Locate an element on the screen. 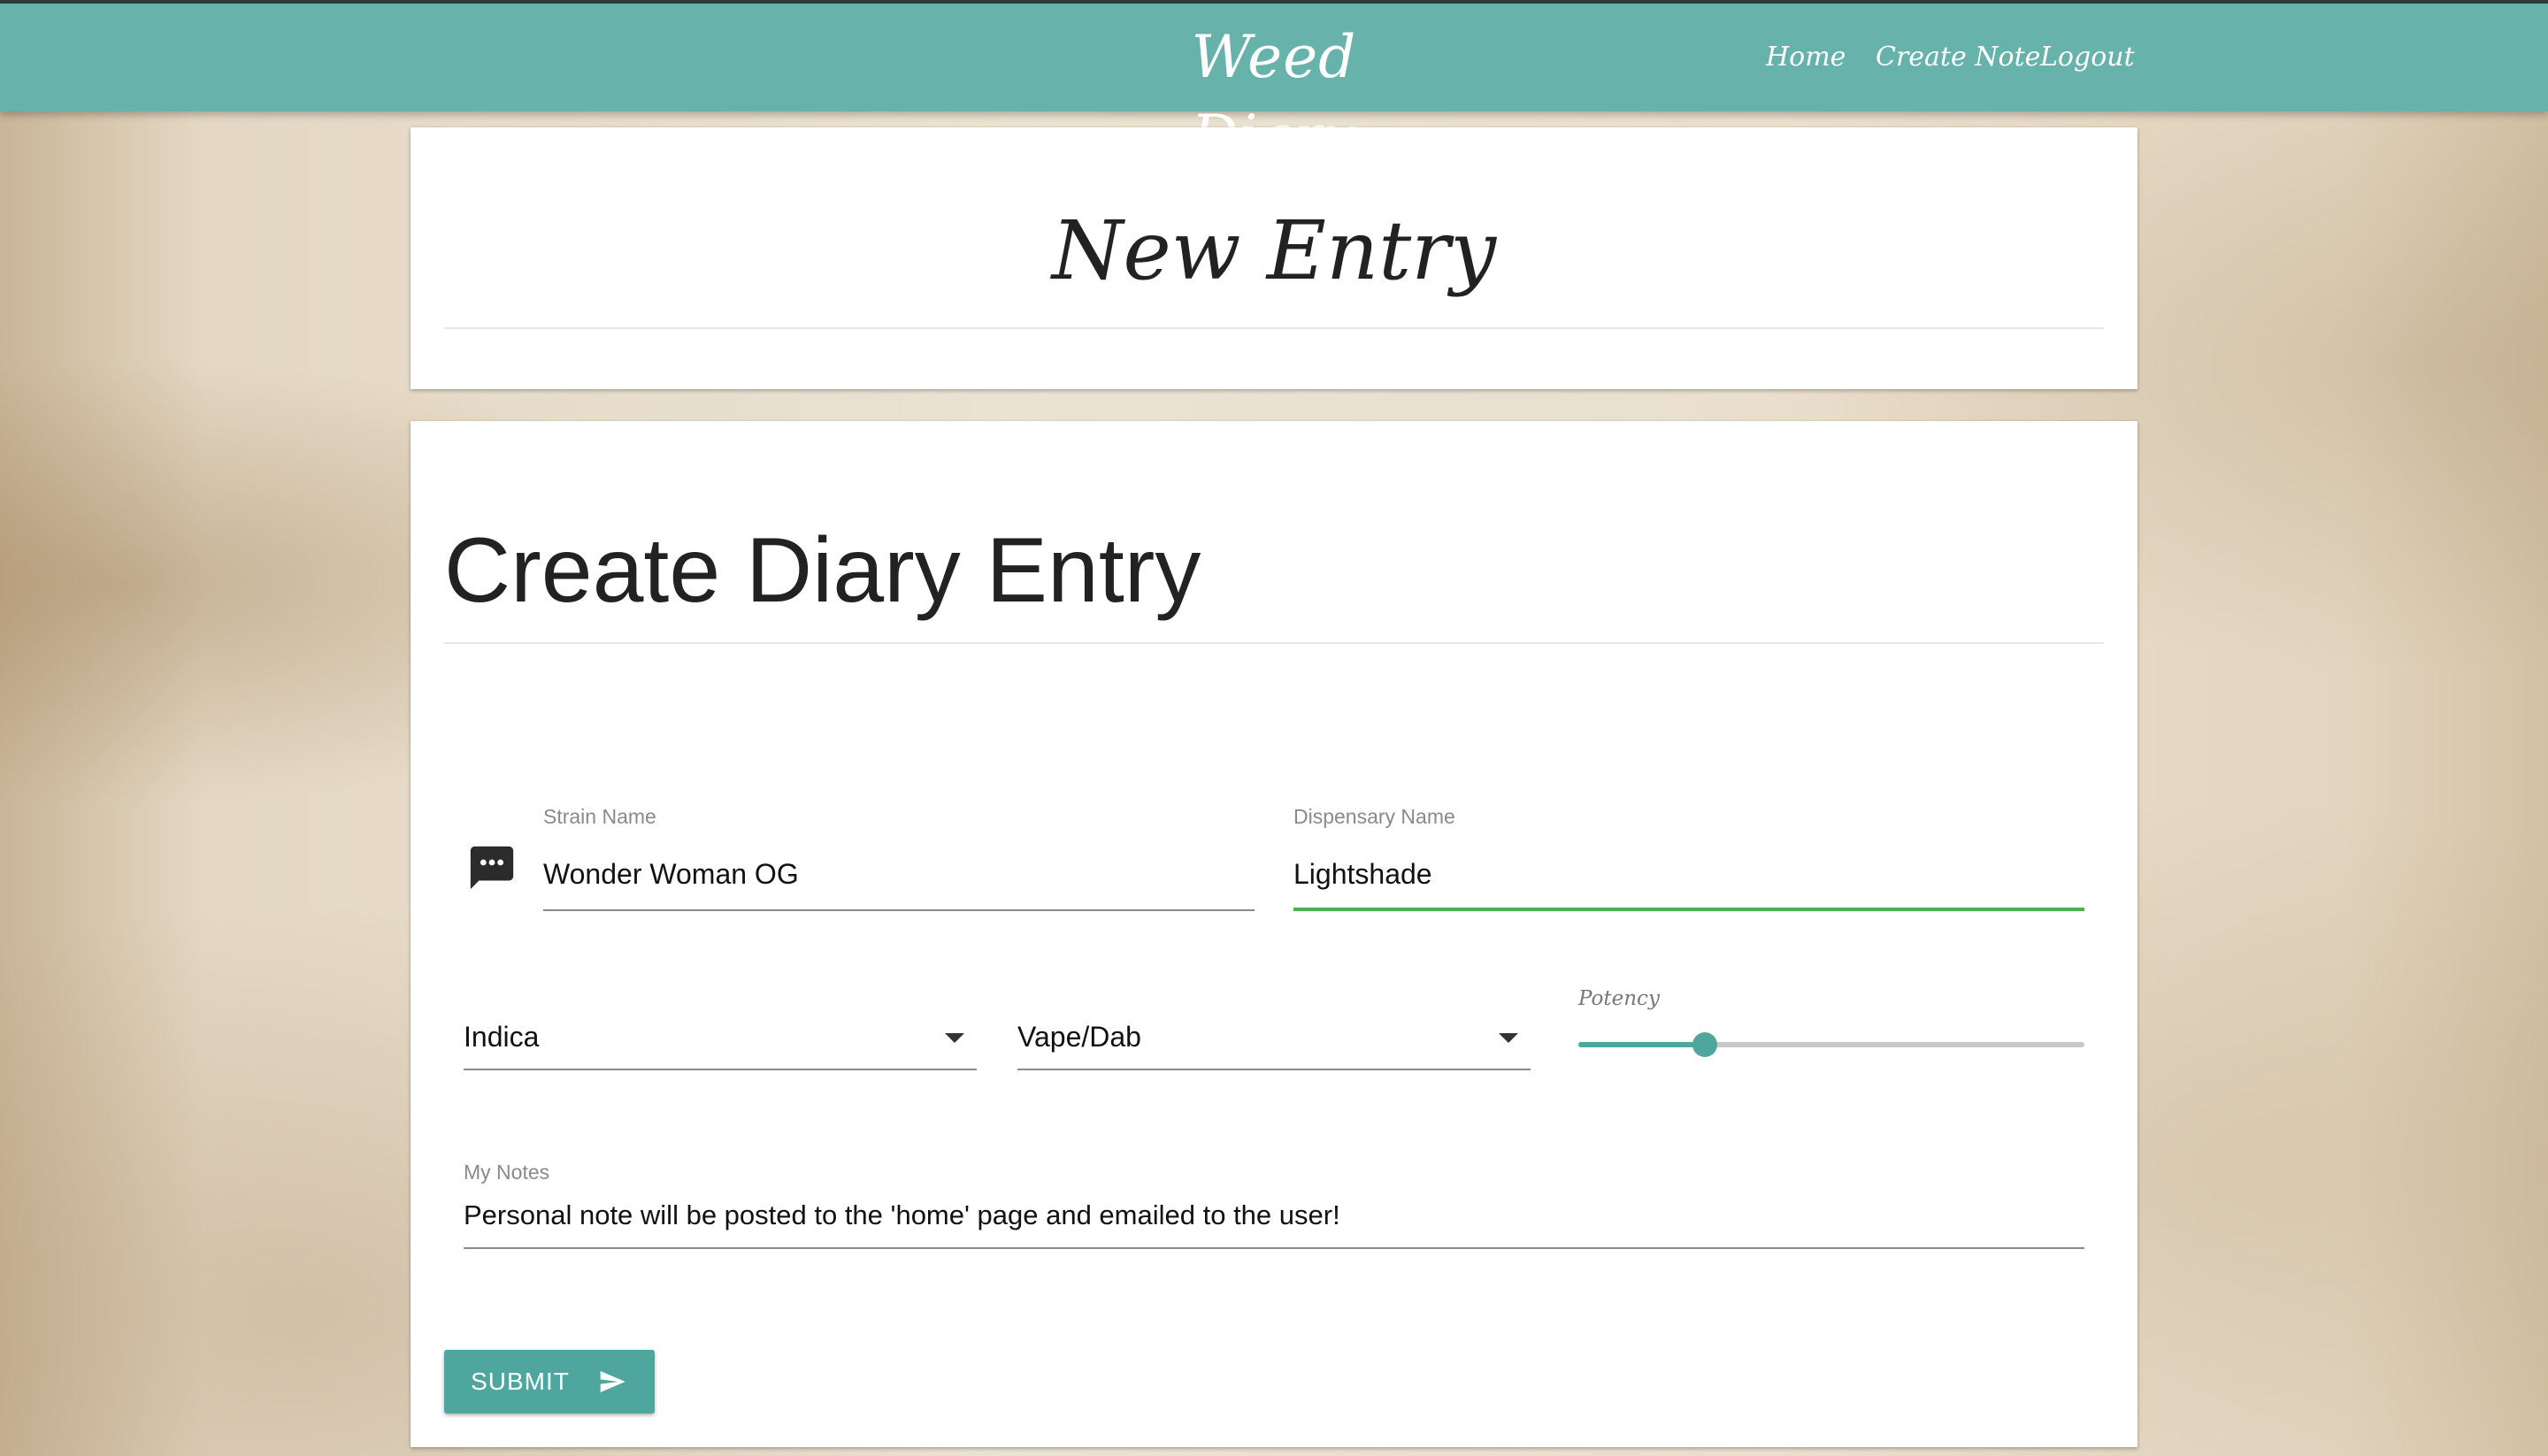 The height and width of the screenshot is (1456, 2548). potency-slider-track is located at coordinates (1831, 1044).